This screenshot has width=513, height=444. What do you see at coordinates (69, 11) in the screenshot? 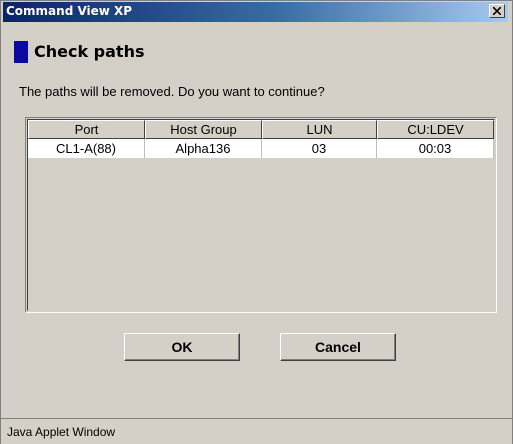
I see `window-title: Command View XP` at bounding box center [69, 11].